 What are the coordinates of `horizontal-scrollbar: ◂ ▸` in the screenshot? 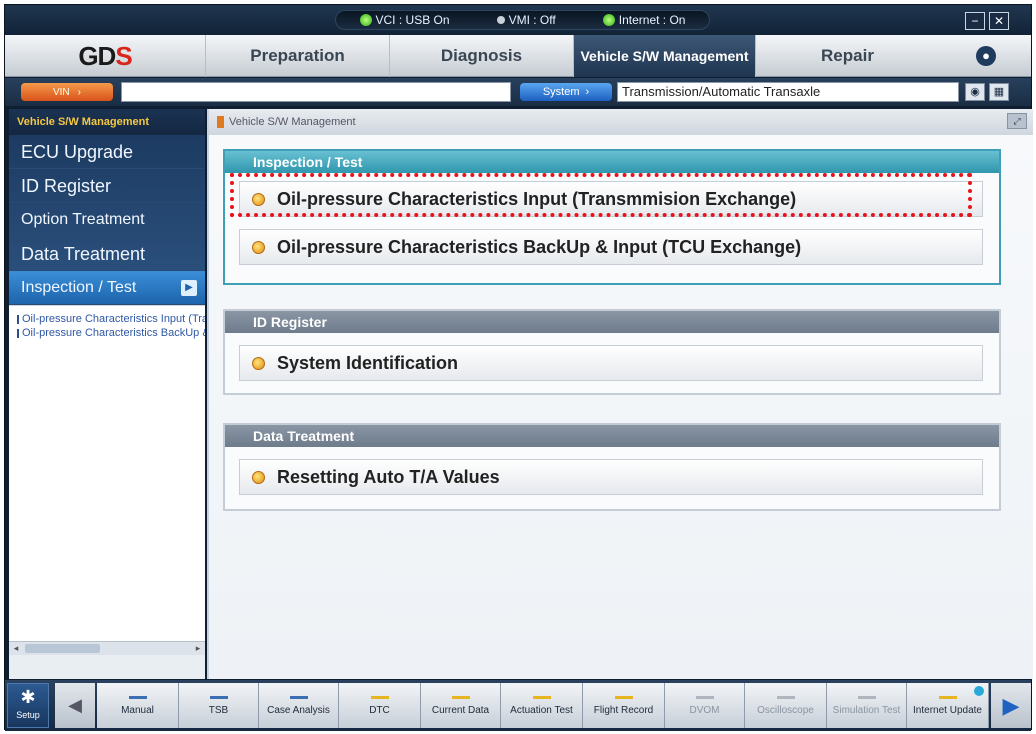 It's located at (107, 648).